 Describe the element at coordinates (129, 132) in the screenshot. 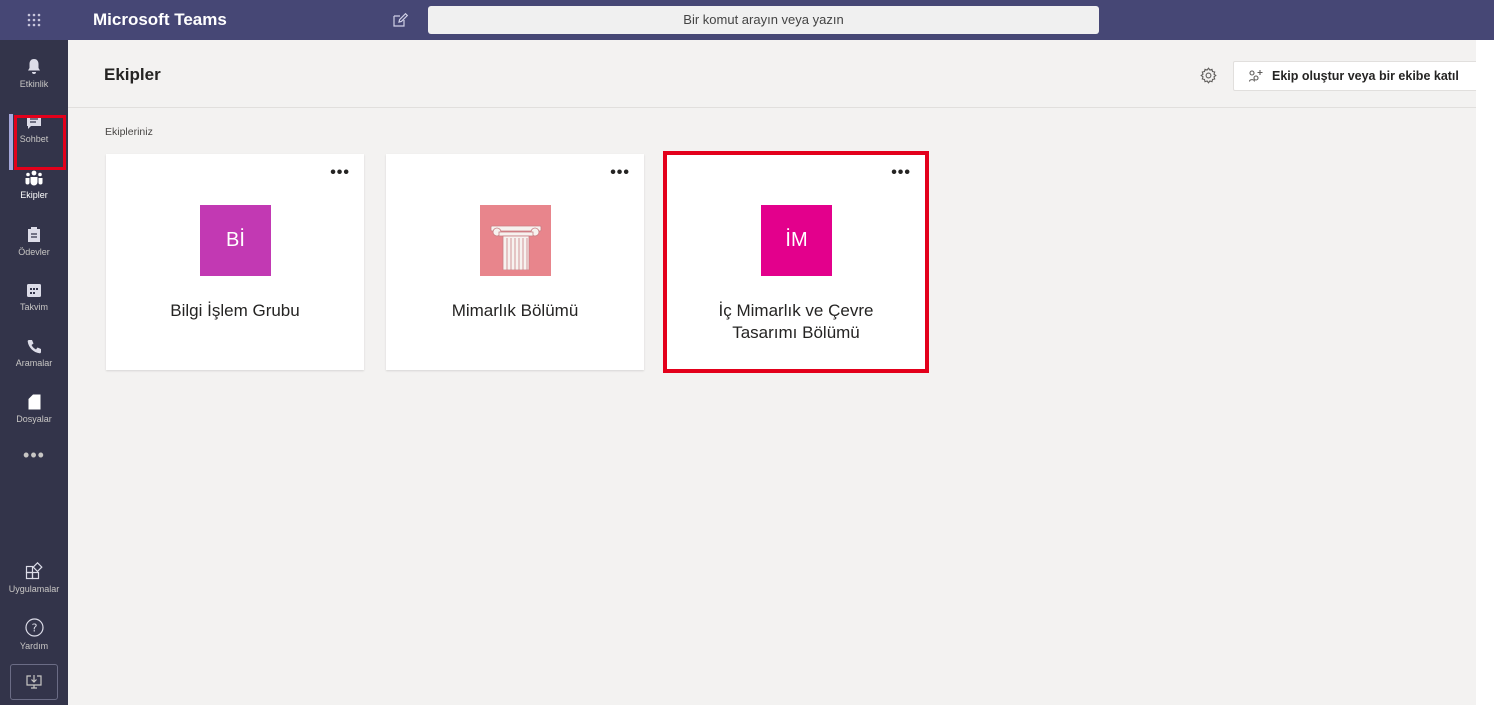

I see `section-label: Ekipleriniz` at that location.